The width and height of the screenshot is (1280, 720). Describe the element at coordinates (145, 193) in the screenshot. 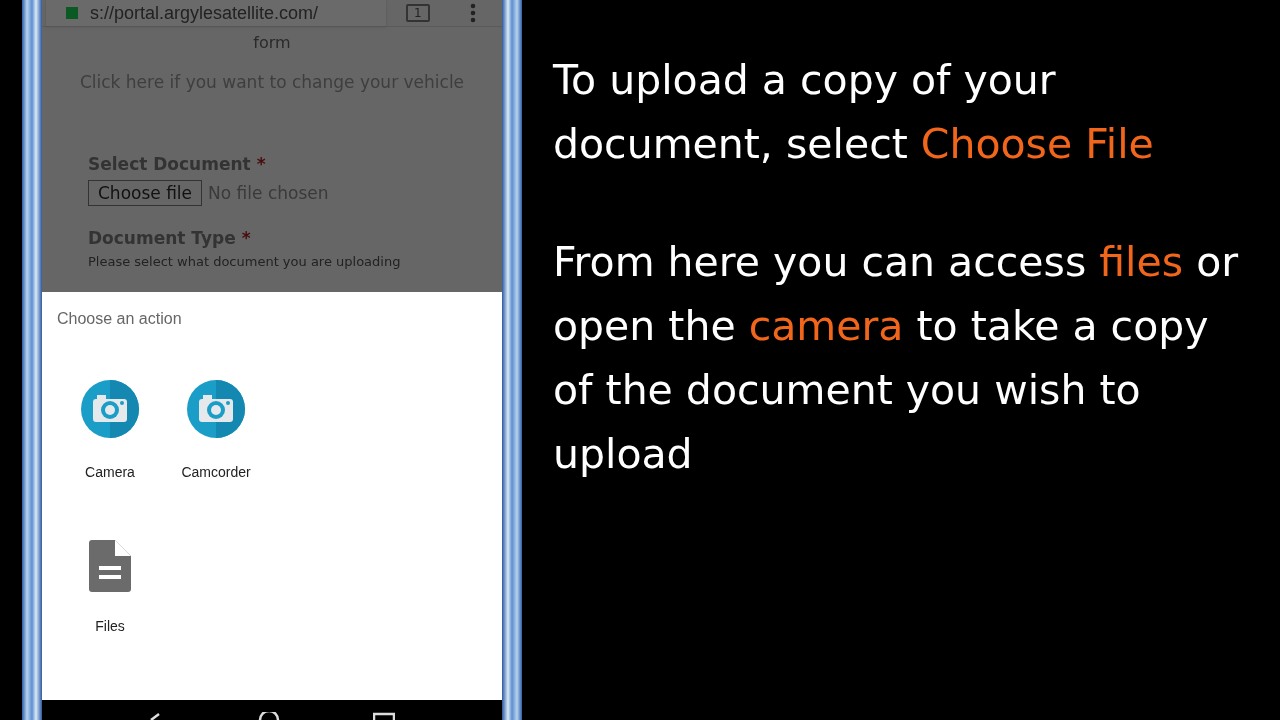

I see `choose-file-button: Choose file` at that location.